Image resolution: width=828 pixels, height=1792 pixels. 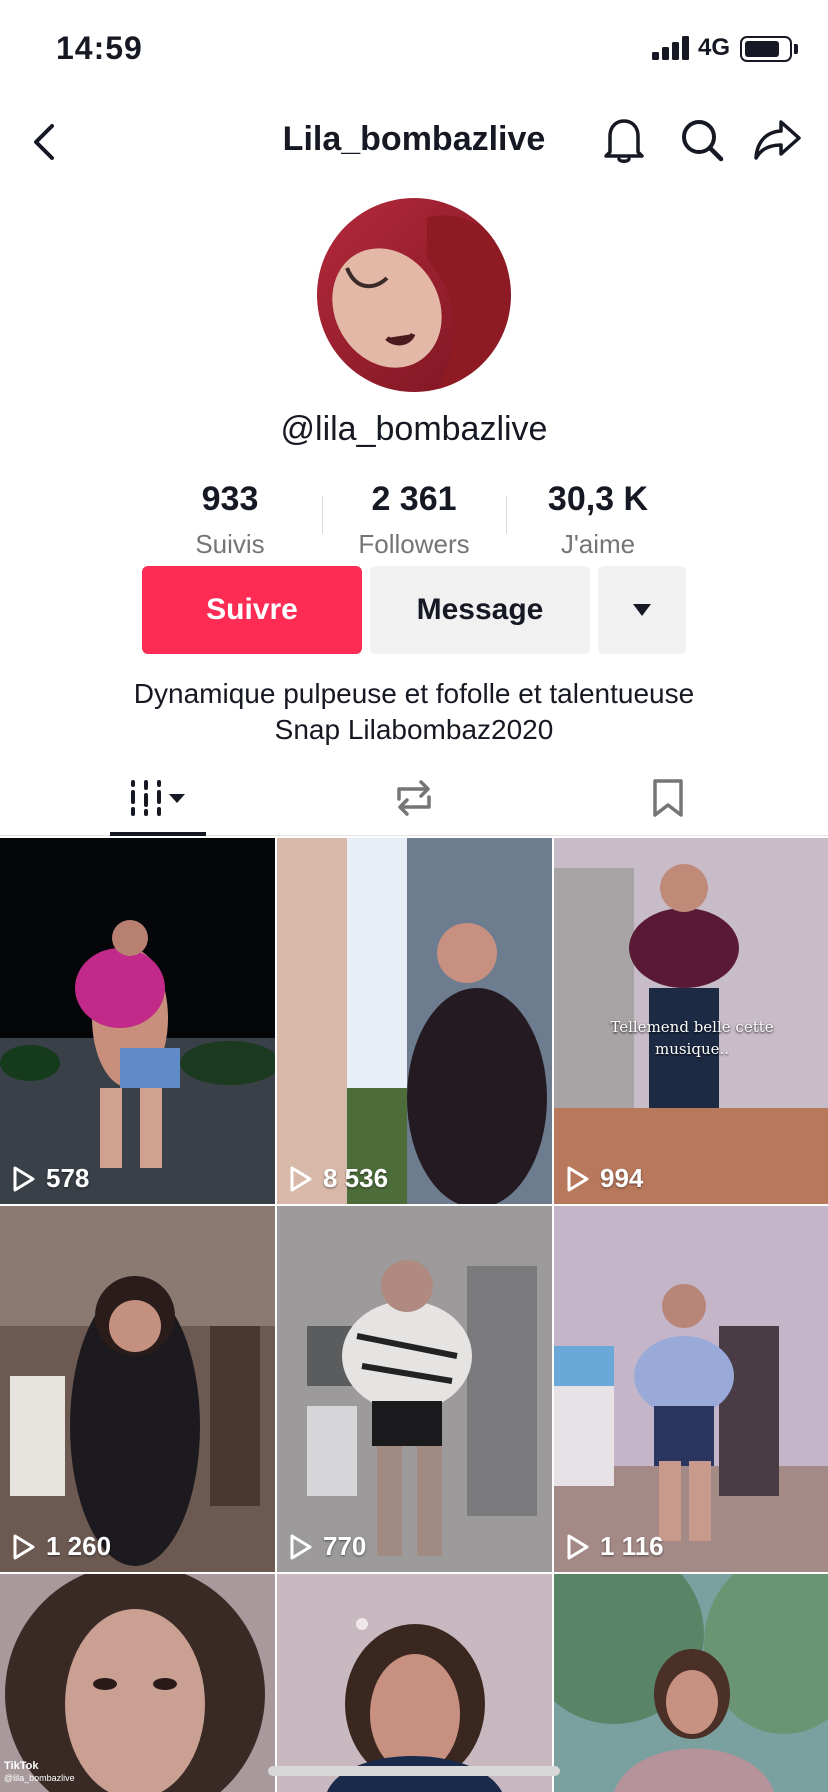 I want to click on view-count: 578, so click(x=50, y=1178).